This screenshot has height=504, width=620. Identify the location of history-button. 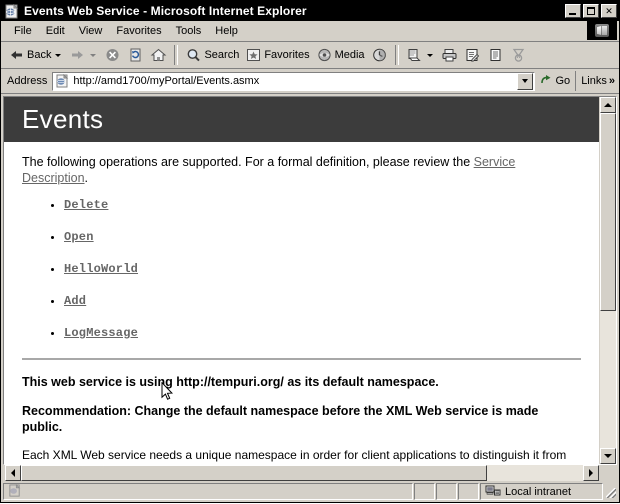
(379, 55).